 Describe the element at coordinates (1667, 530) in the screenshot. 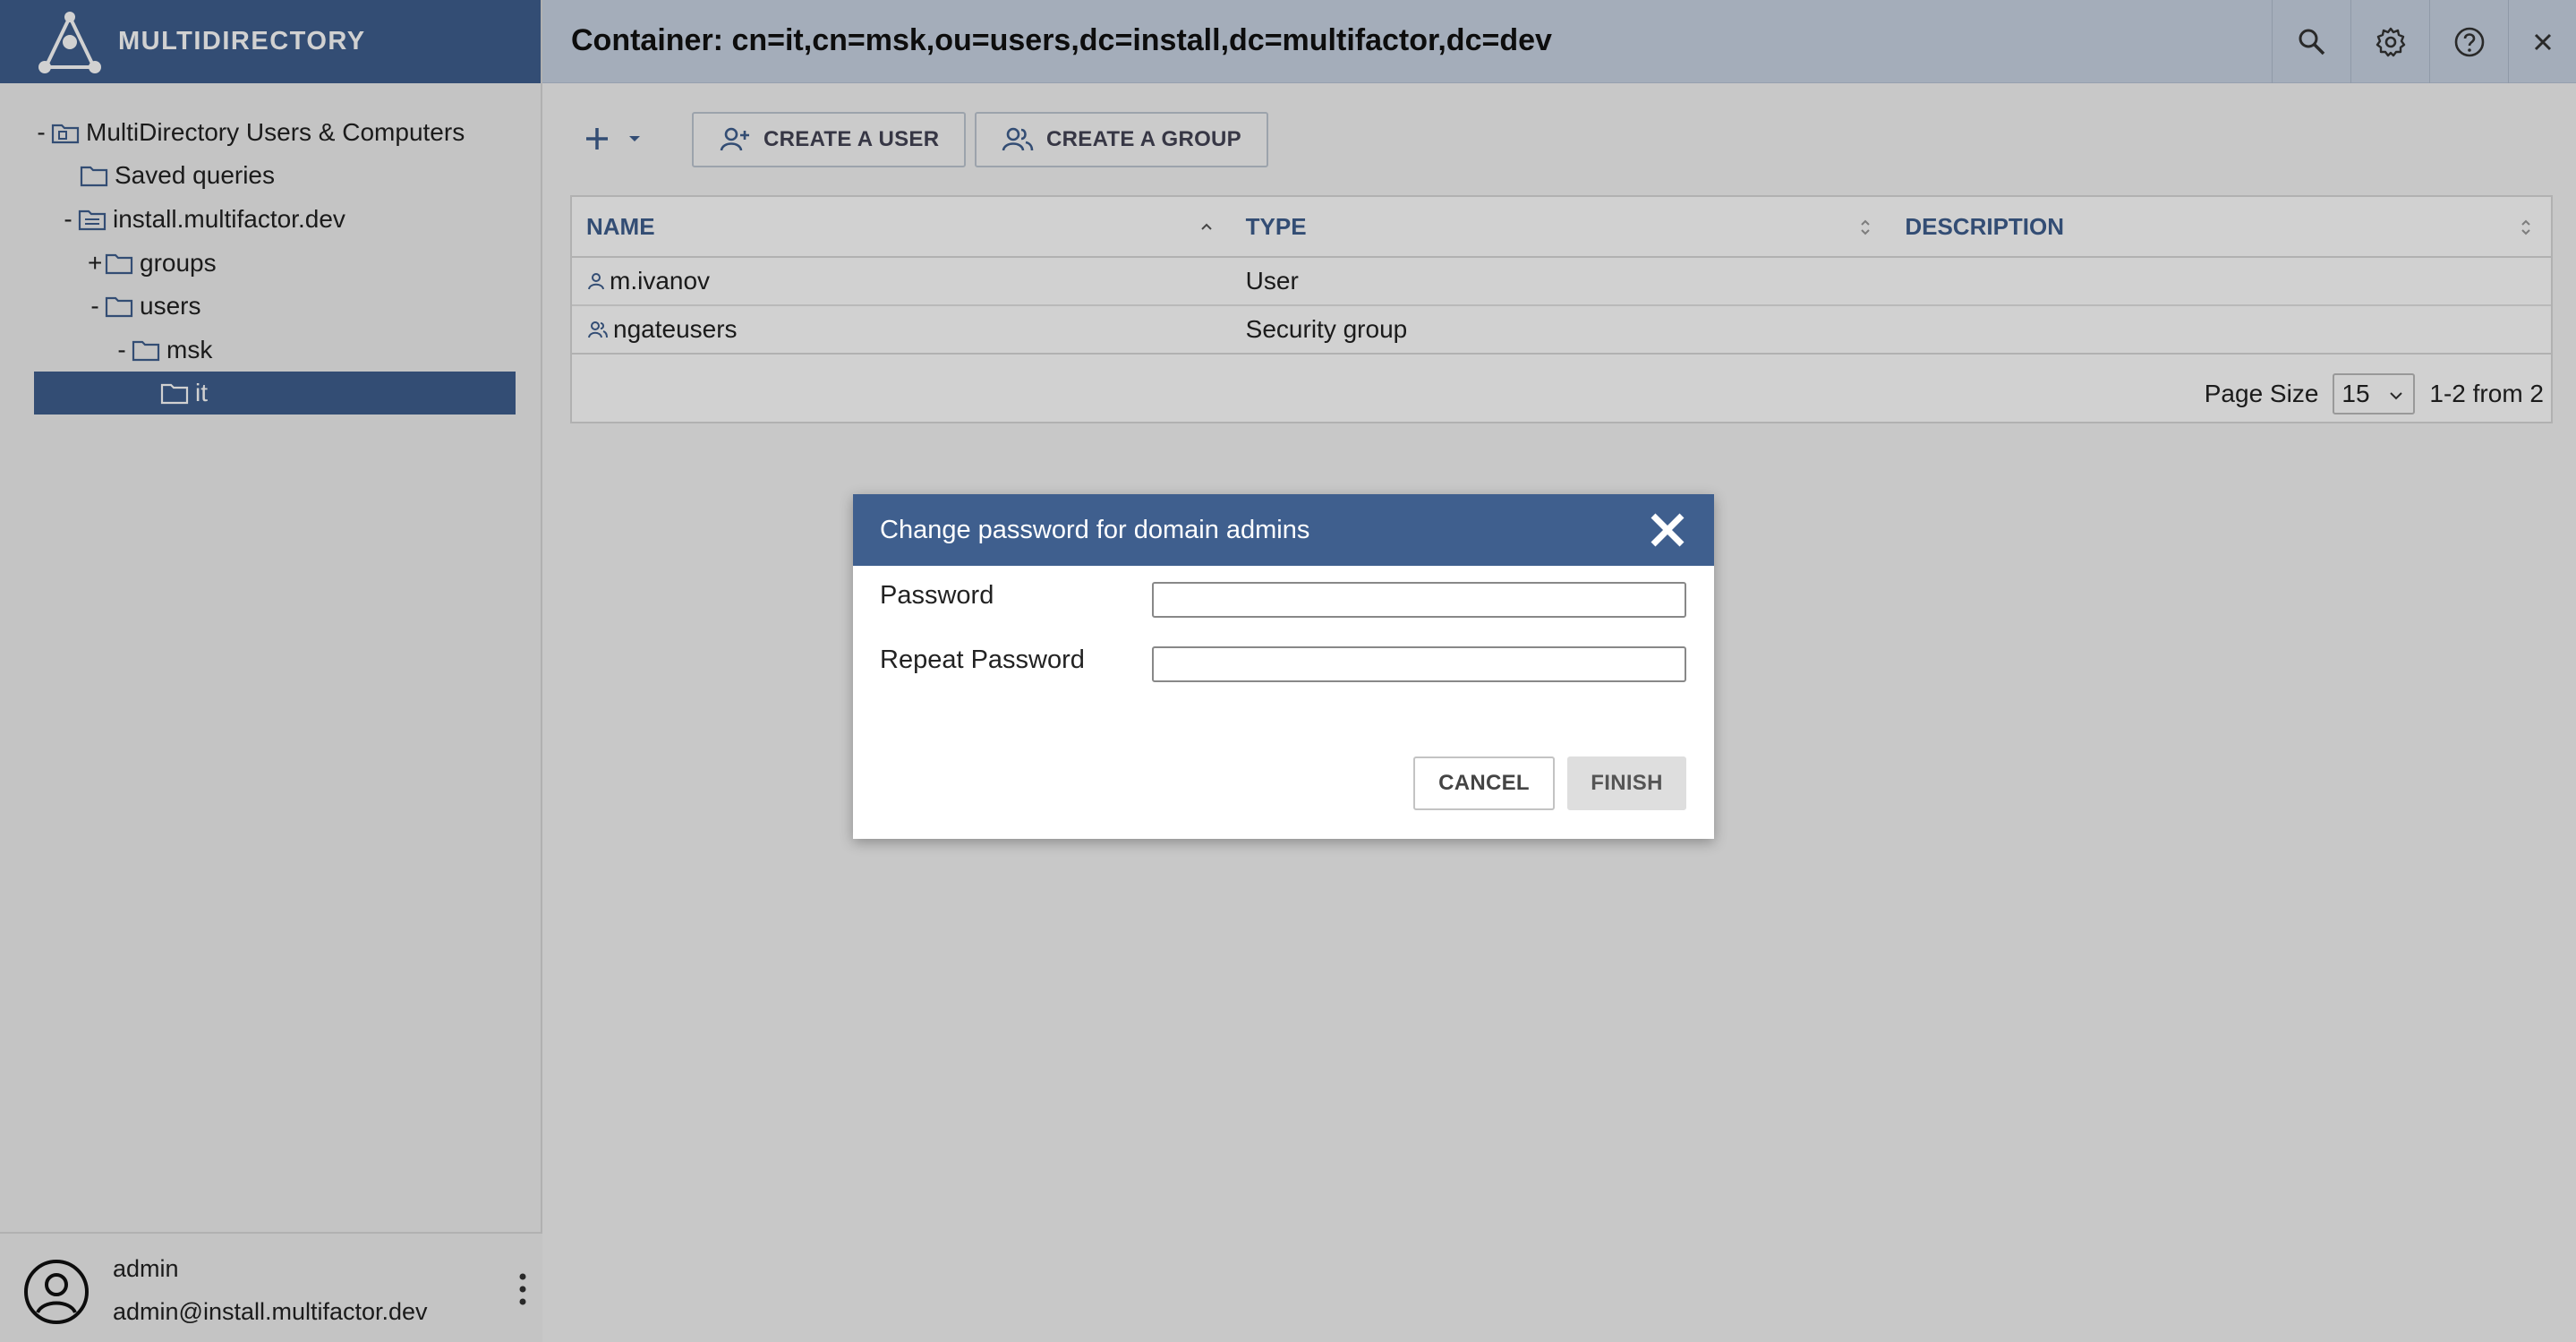

I see `close-icon` at that location.